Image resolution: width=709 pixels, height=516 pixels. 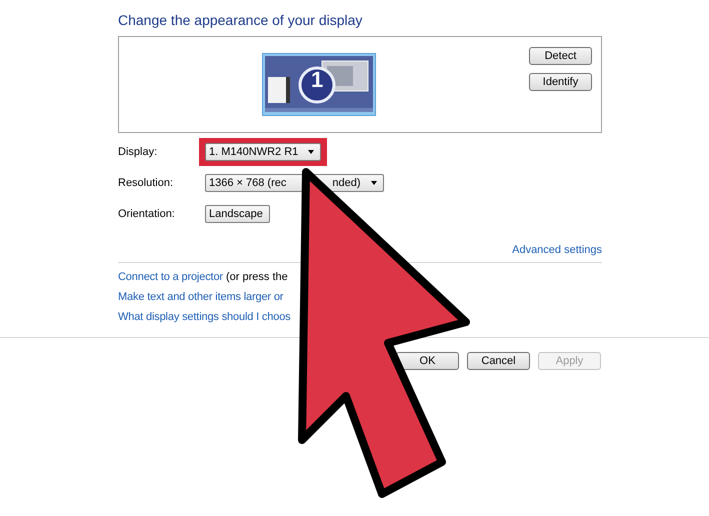 I want to click on dropdown: 1. M140NWR2 R1, so click(x=263, y=152).